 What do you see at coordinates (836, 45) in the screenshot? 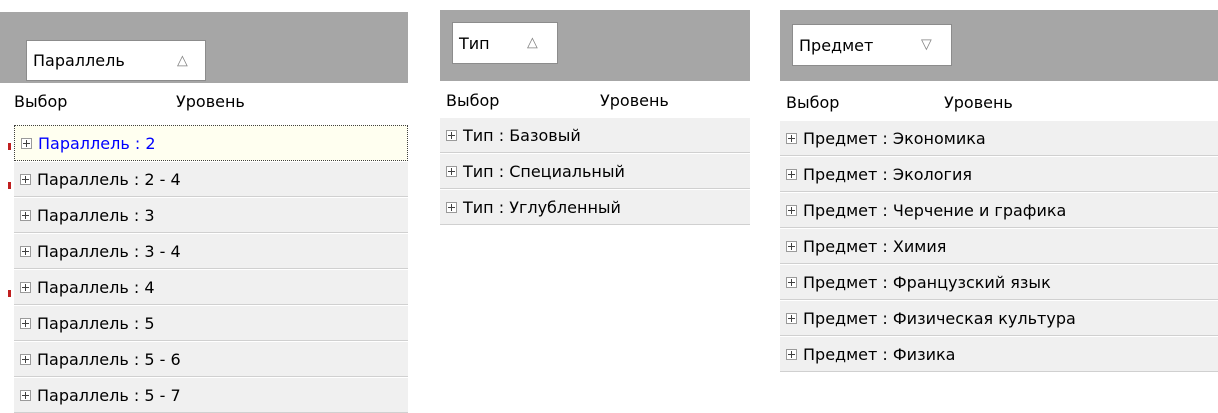
I see `group-chip-label: Предмет` at bounding box center [836, 45].